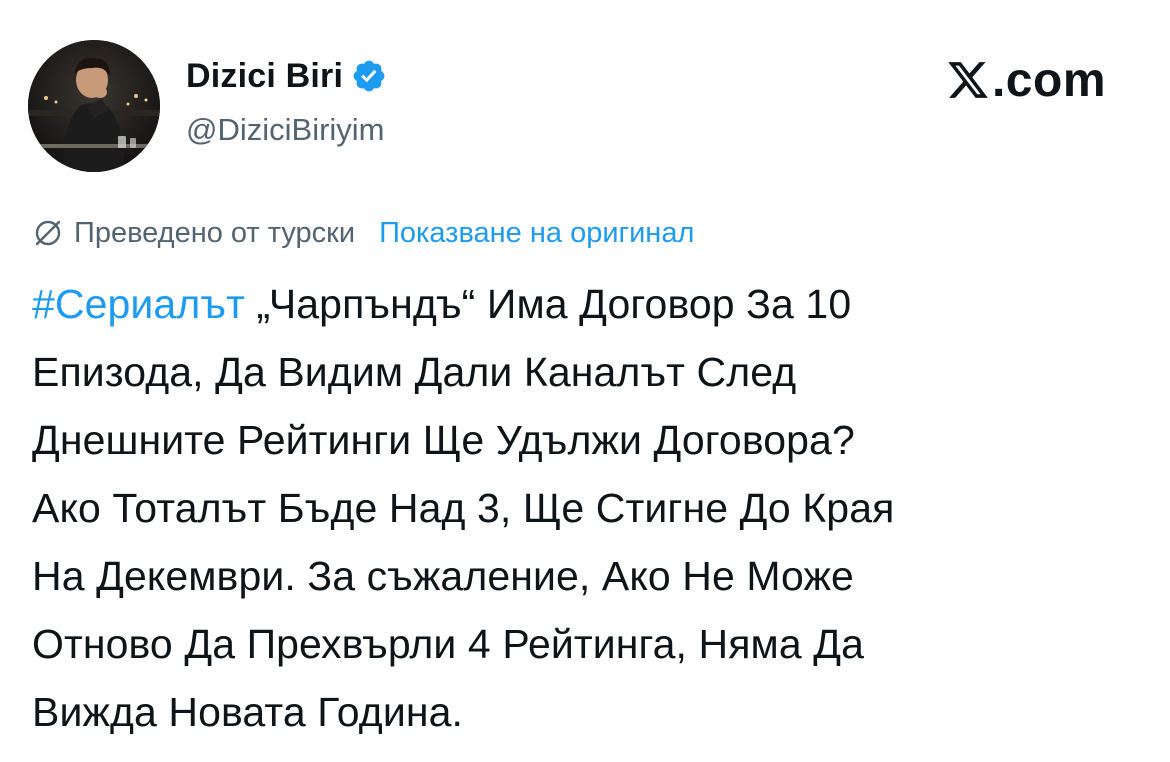 The image size is (1170, 762). I want to click on translated-from-note: Преведено от турски, so click(215, 232).